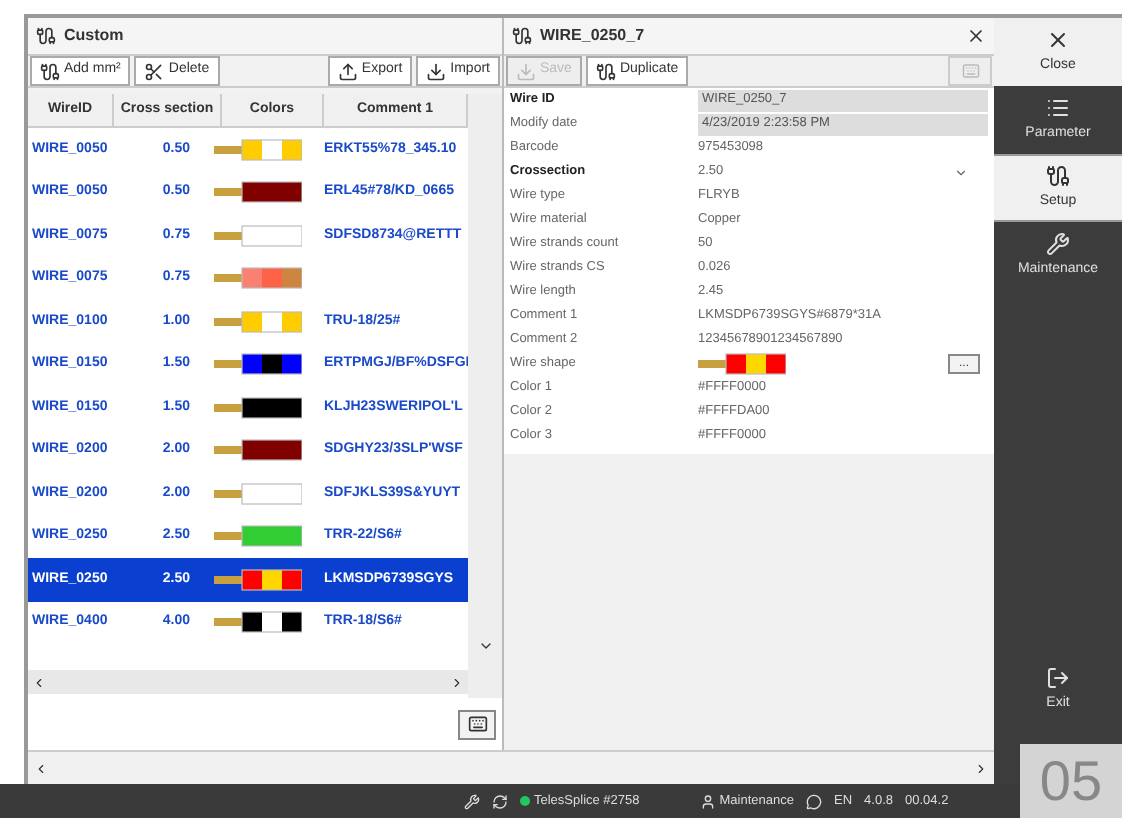 The height and width of the screenshot is (818, 1122). Describe the element at coordinates (961, 172) in the screenshot. I see `dropdown-icon` at that location.